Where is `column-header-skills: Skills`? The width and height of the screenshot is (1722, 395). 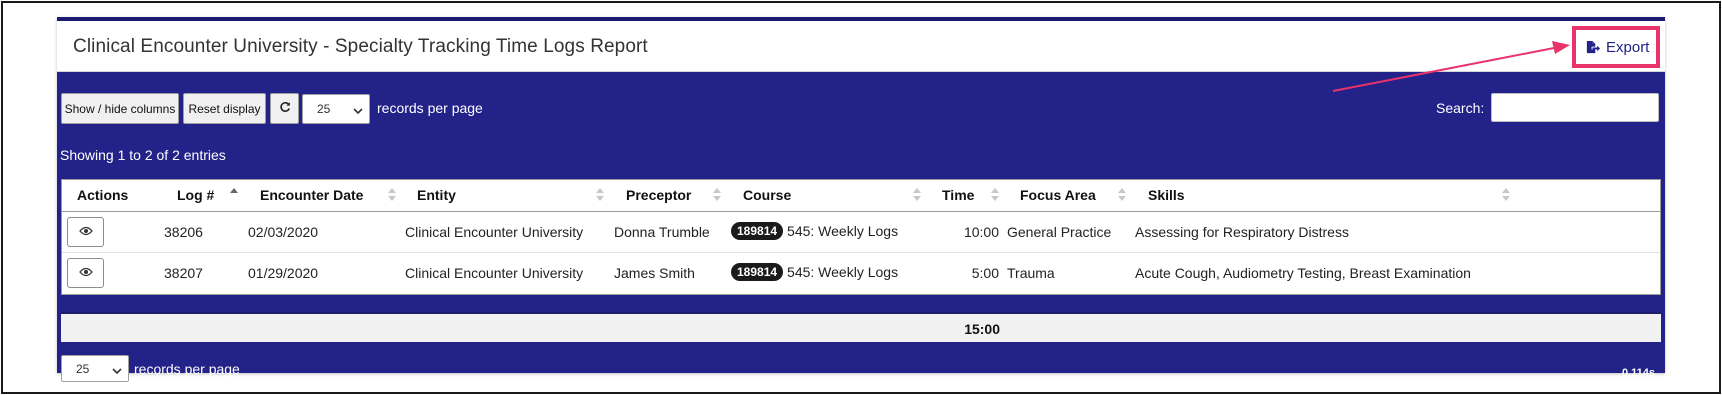 column-header-skills: Skills is located at coordinates (1166, 195).